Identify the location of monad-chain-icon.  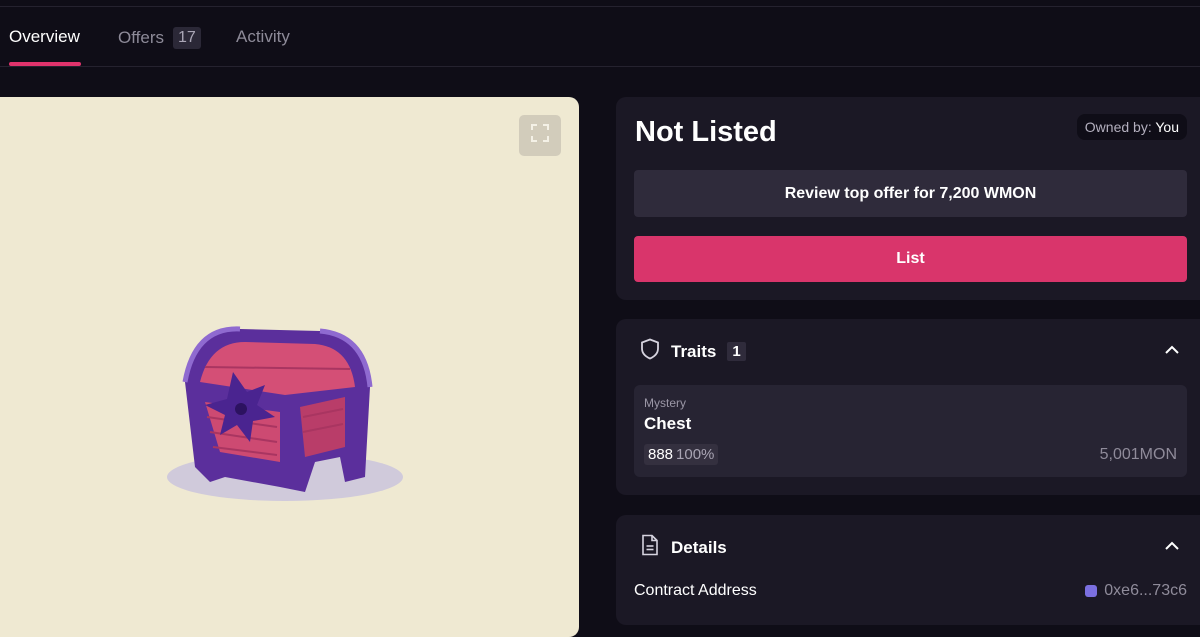
(1091, 591).